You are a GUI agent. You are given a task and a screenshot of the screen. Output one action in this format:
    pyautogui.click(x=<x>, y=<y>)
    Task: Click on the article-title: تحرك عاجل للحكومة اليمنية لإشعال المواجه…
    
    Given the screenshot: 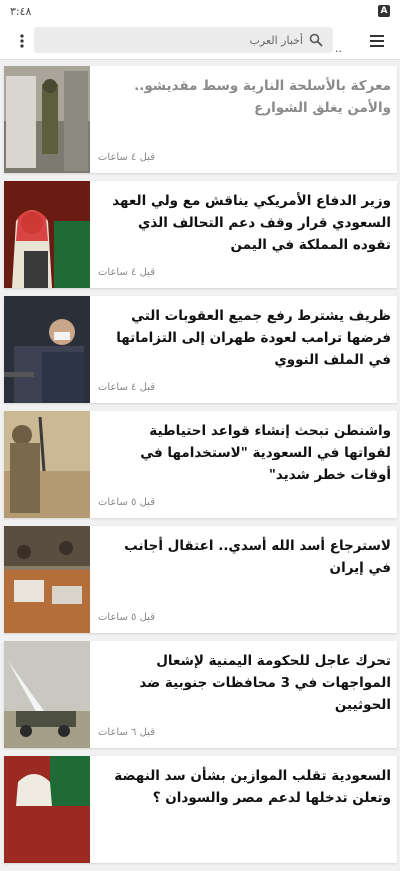 What is the action you would take?
    pyautogui.click(x=265, y=683)
    